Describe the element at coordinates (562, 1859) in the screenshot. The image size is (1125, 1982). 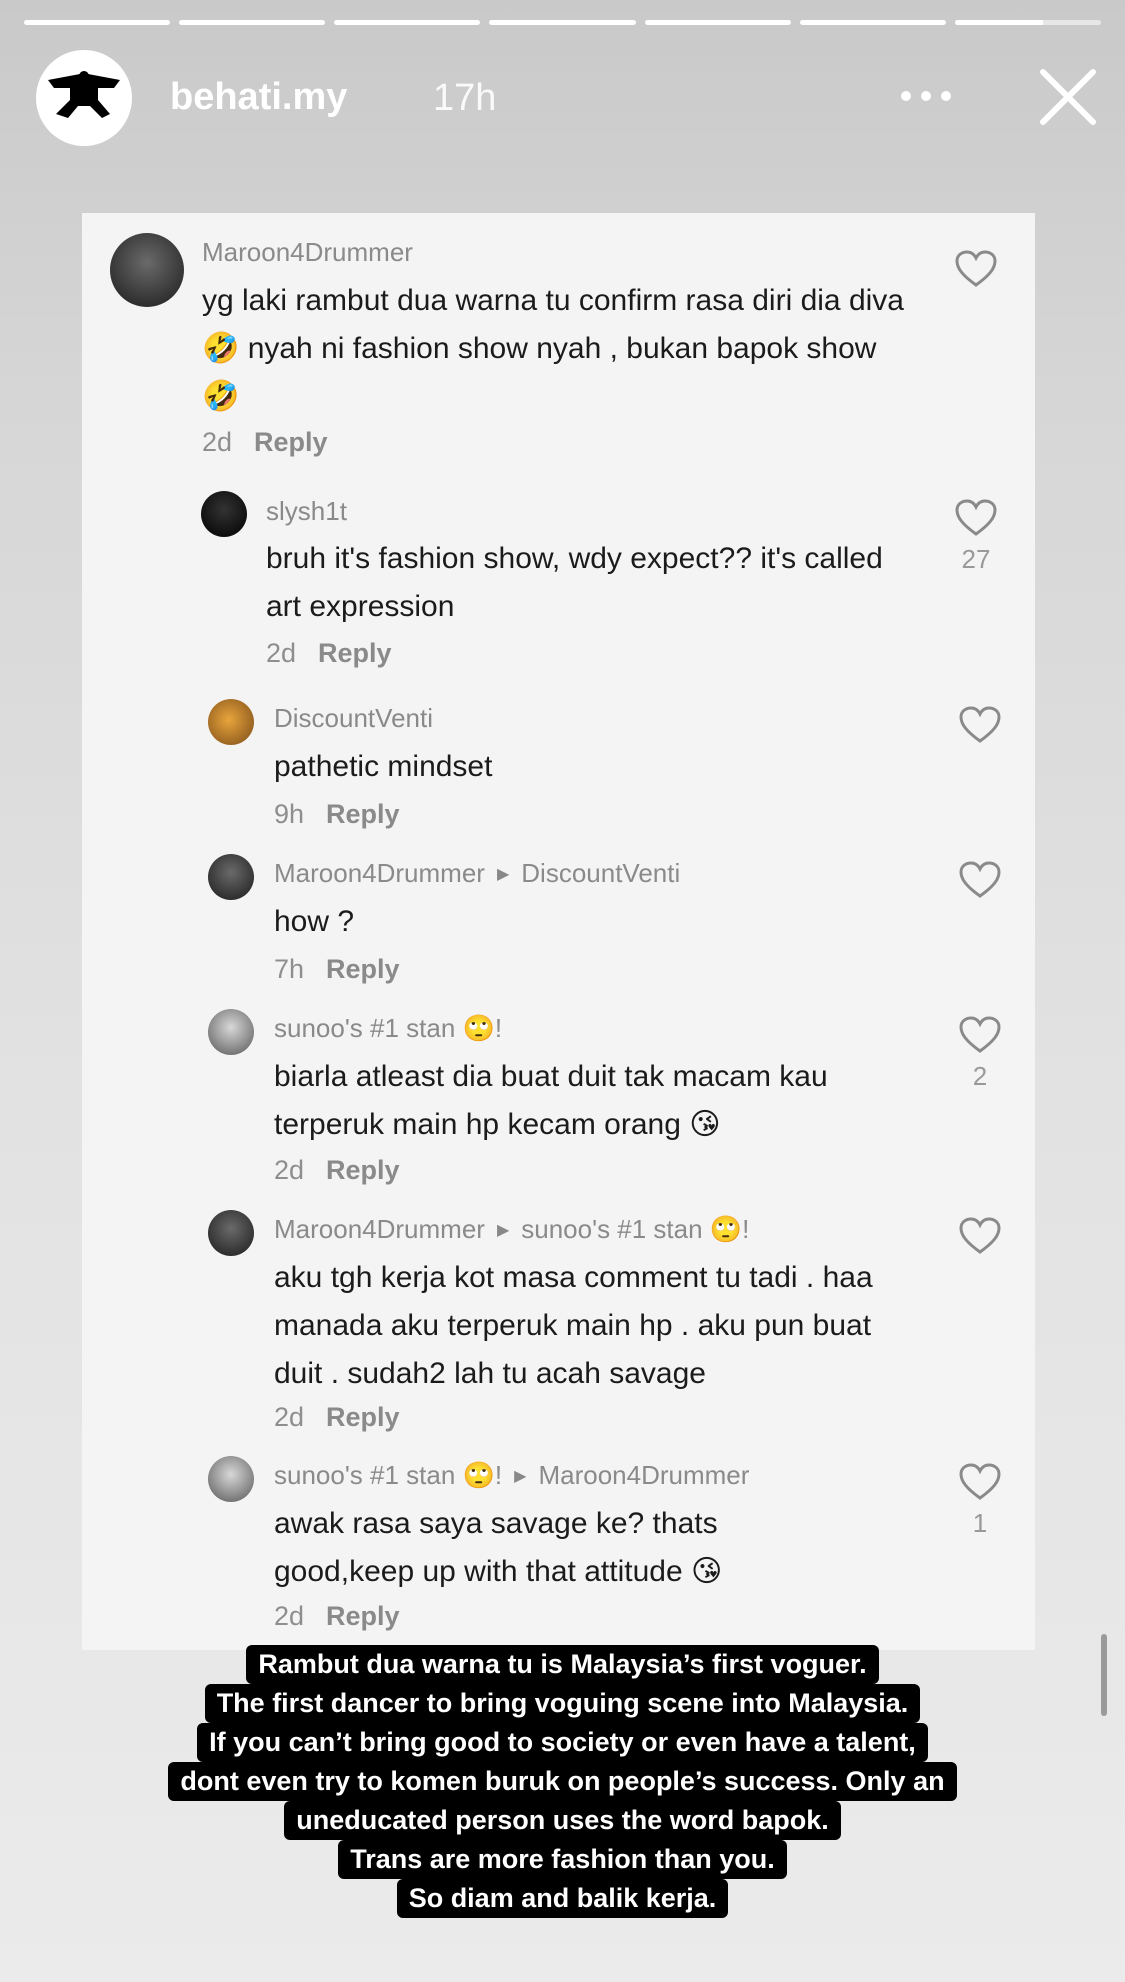
I see `caption-line: Trans are more fashion than you.` at that location.